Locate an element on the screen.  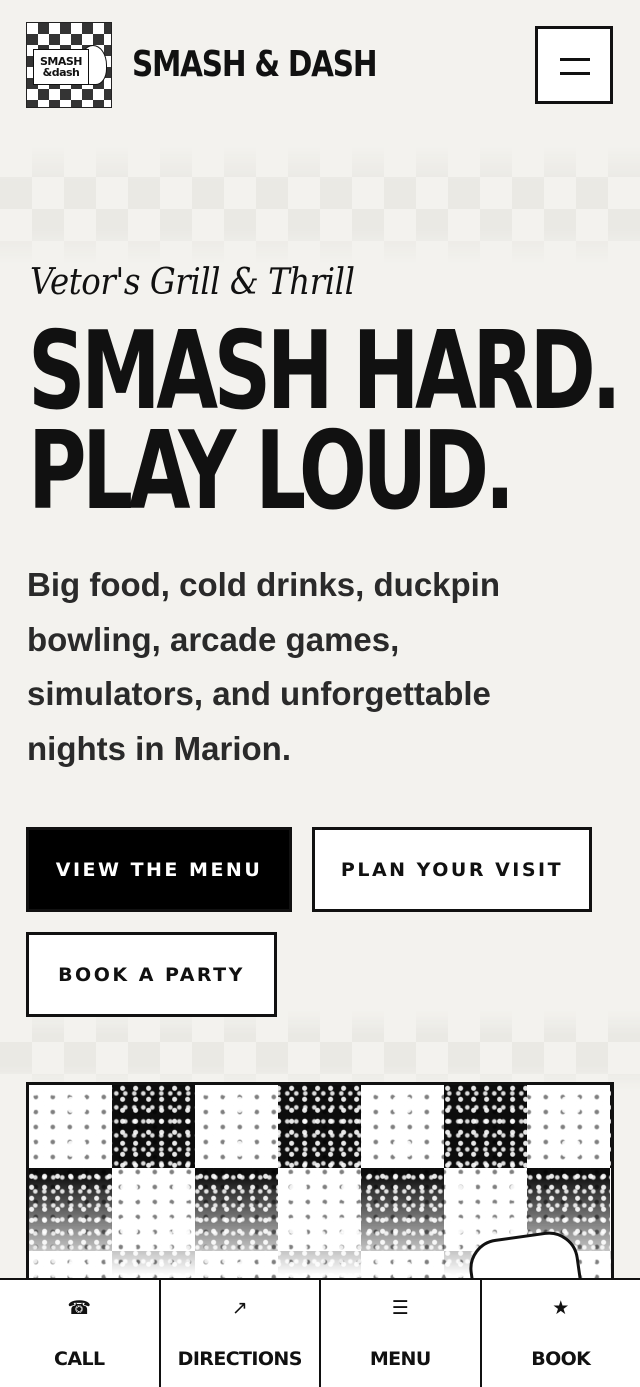
directions-label: DIRECTIONS is located at coordinates (240, 1359).